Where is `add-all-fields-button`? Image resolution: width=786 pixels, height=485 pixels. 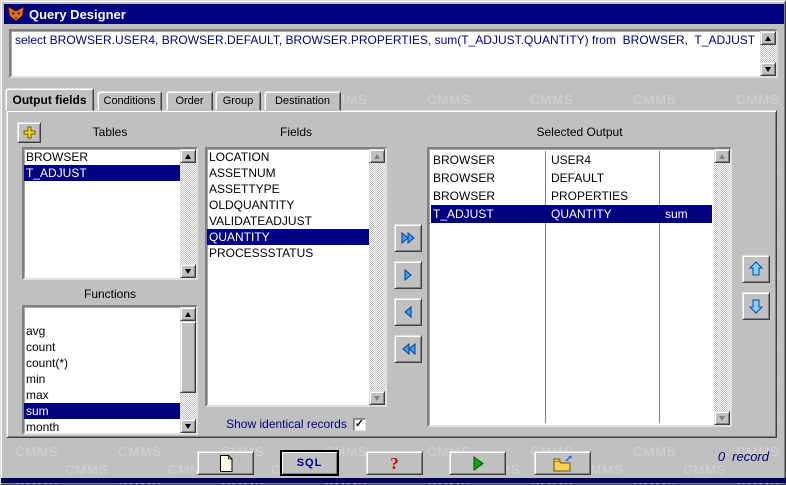 add-all-fields-button is located at coordinates (408, 238).